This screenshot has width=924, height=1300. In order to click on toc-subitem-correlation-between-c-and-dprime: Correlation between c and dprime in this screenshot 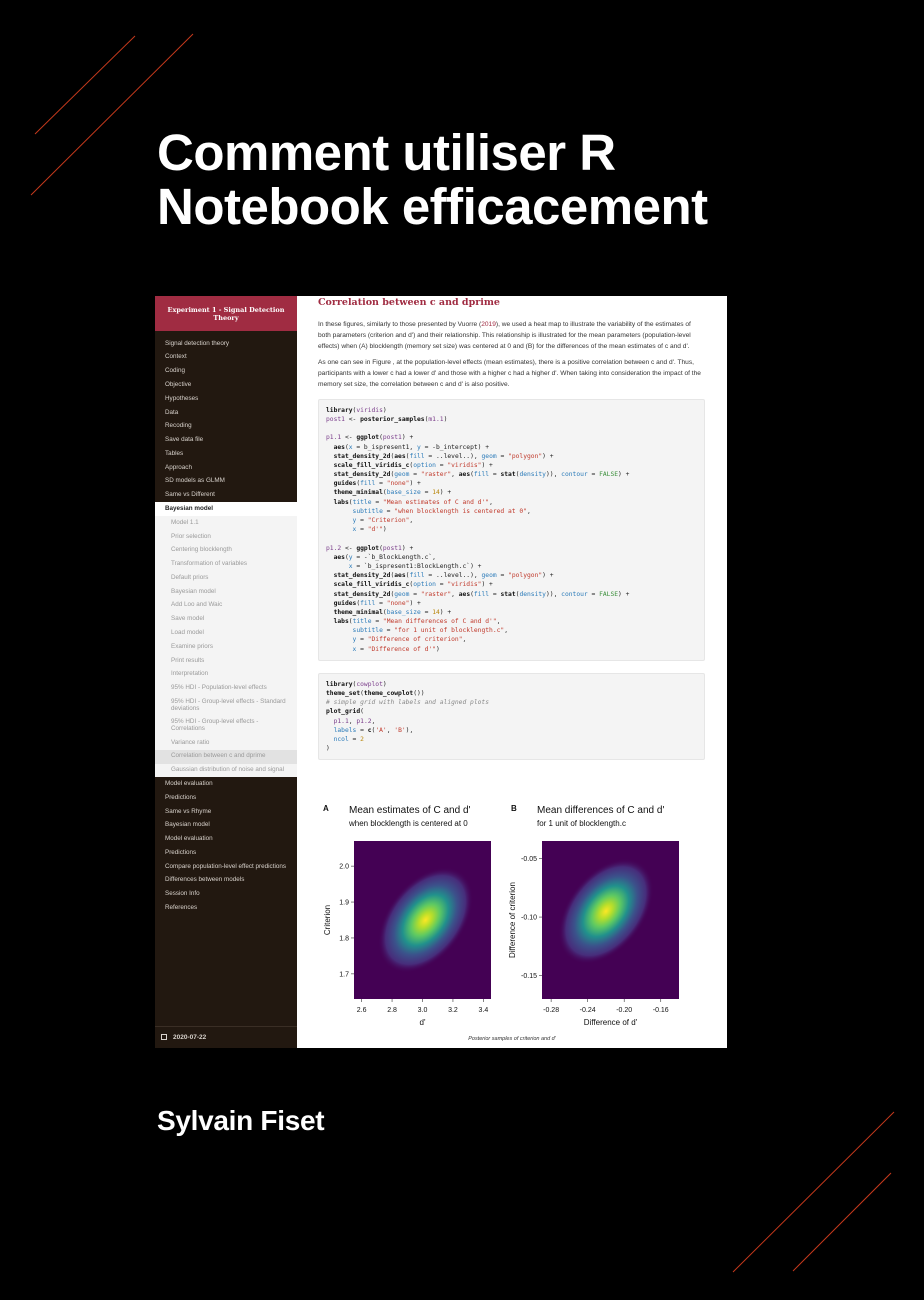, I will do `click(226, 756)`.